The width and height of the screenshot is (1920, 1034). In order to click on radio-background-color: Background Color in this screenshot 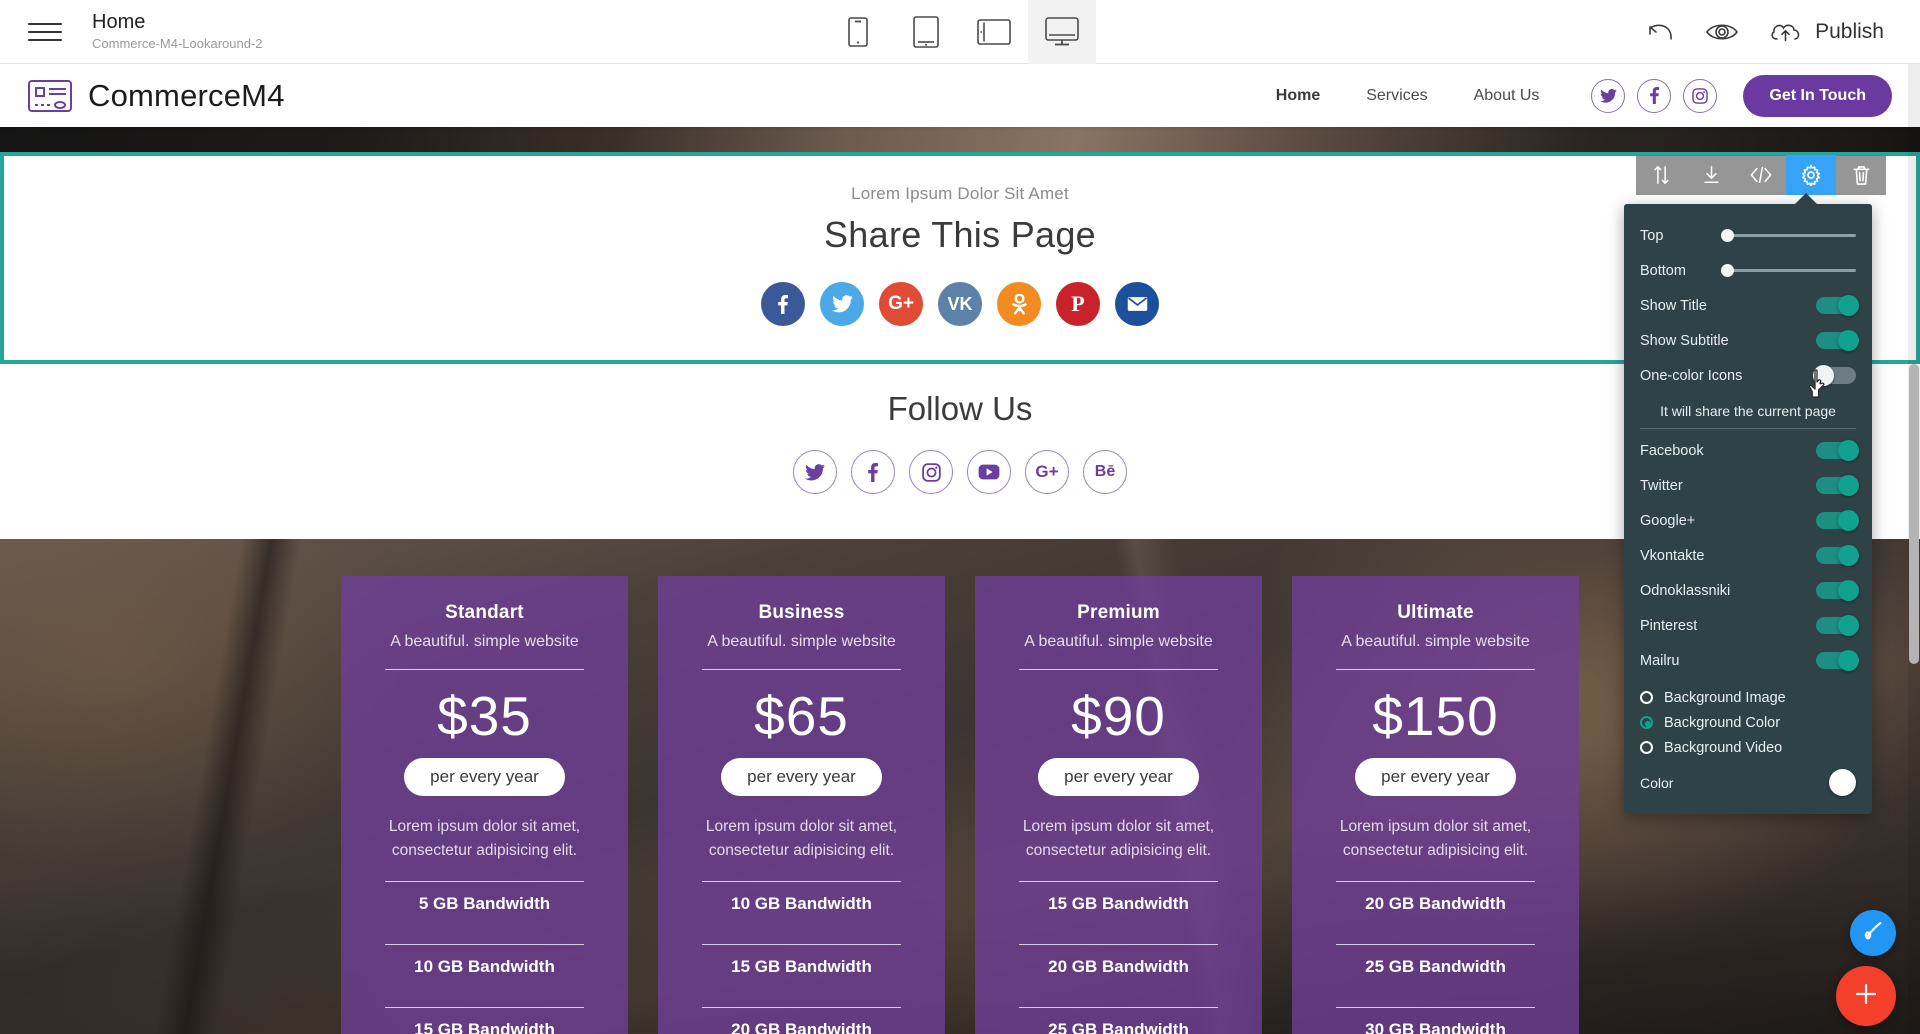, I will do `click(1748, 722)`.